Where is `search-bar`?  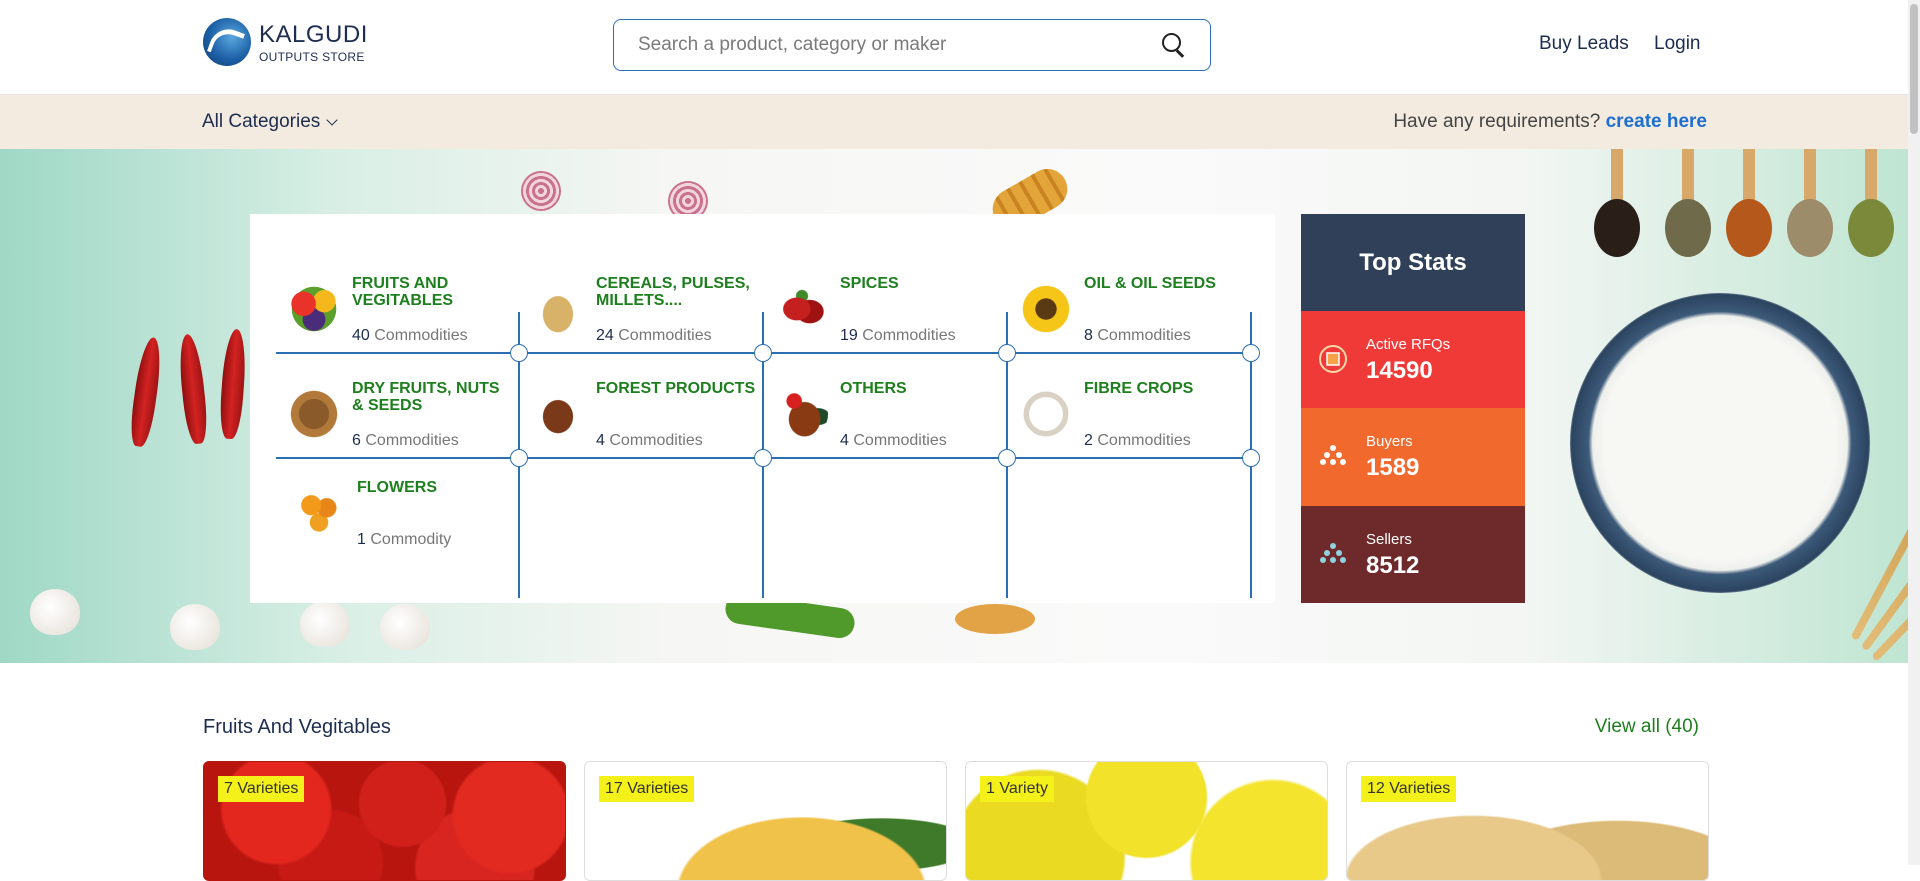 search-bar is located at coordinates (912, 45).